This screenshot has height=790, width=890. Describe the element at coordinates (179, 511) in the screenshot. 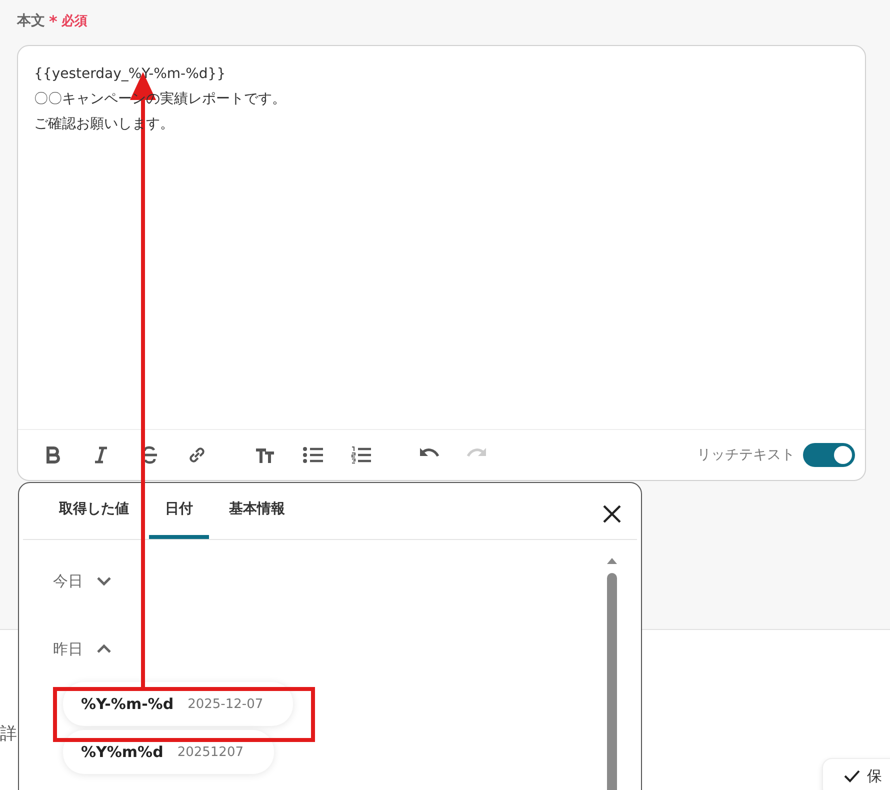

I see `tab: 日付` at that location.